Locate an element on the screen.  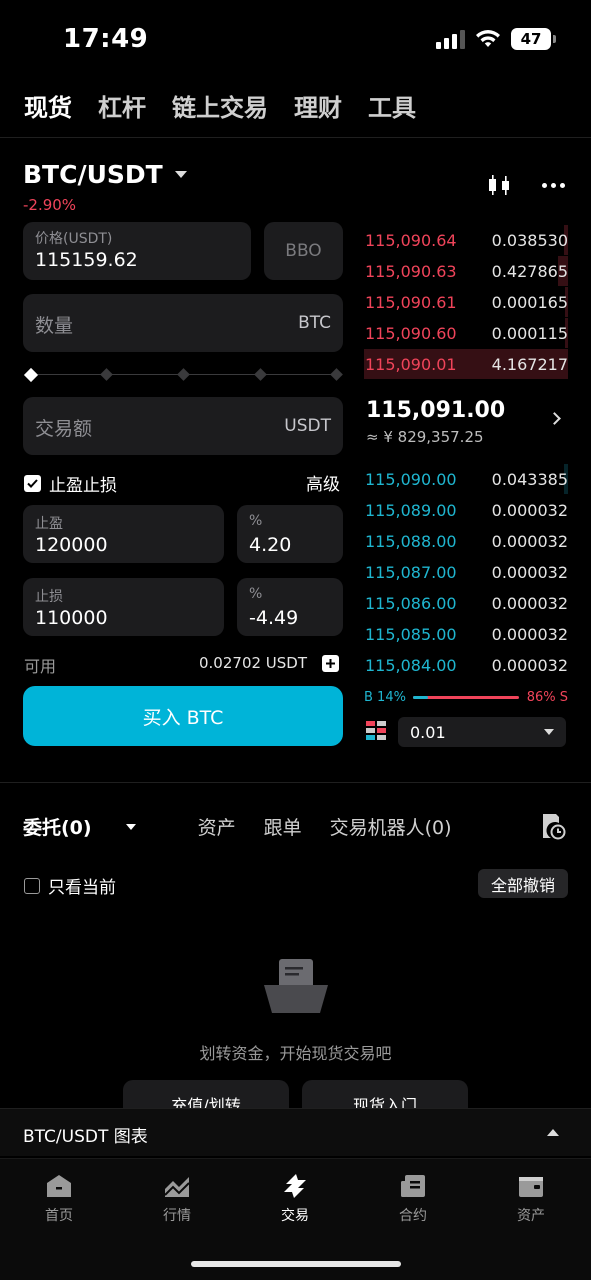
bid-row: 115,088.00 0.000032 is located at coordinates (466, 541).